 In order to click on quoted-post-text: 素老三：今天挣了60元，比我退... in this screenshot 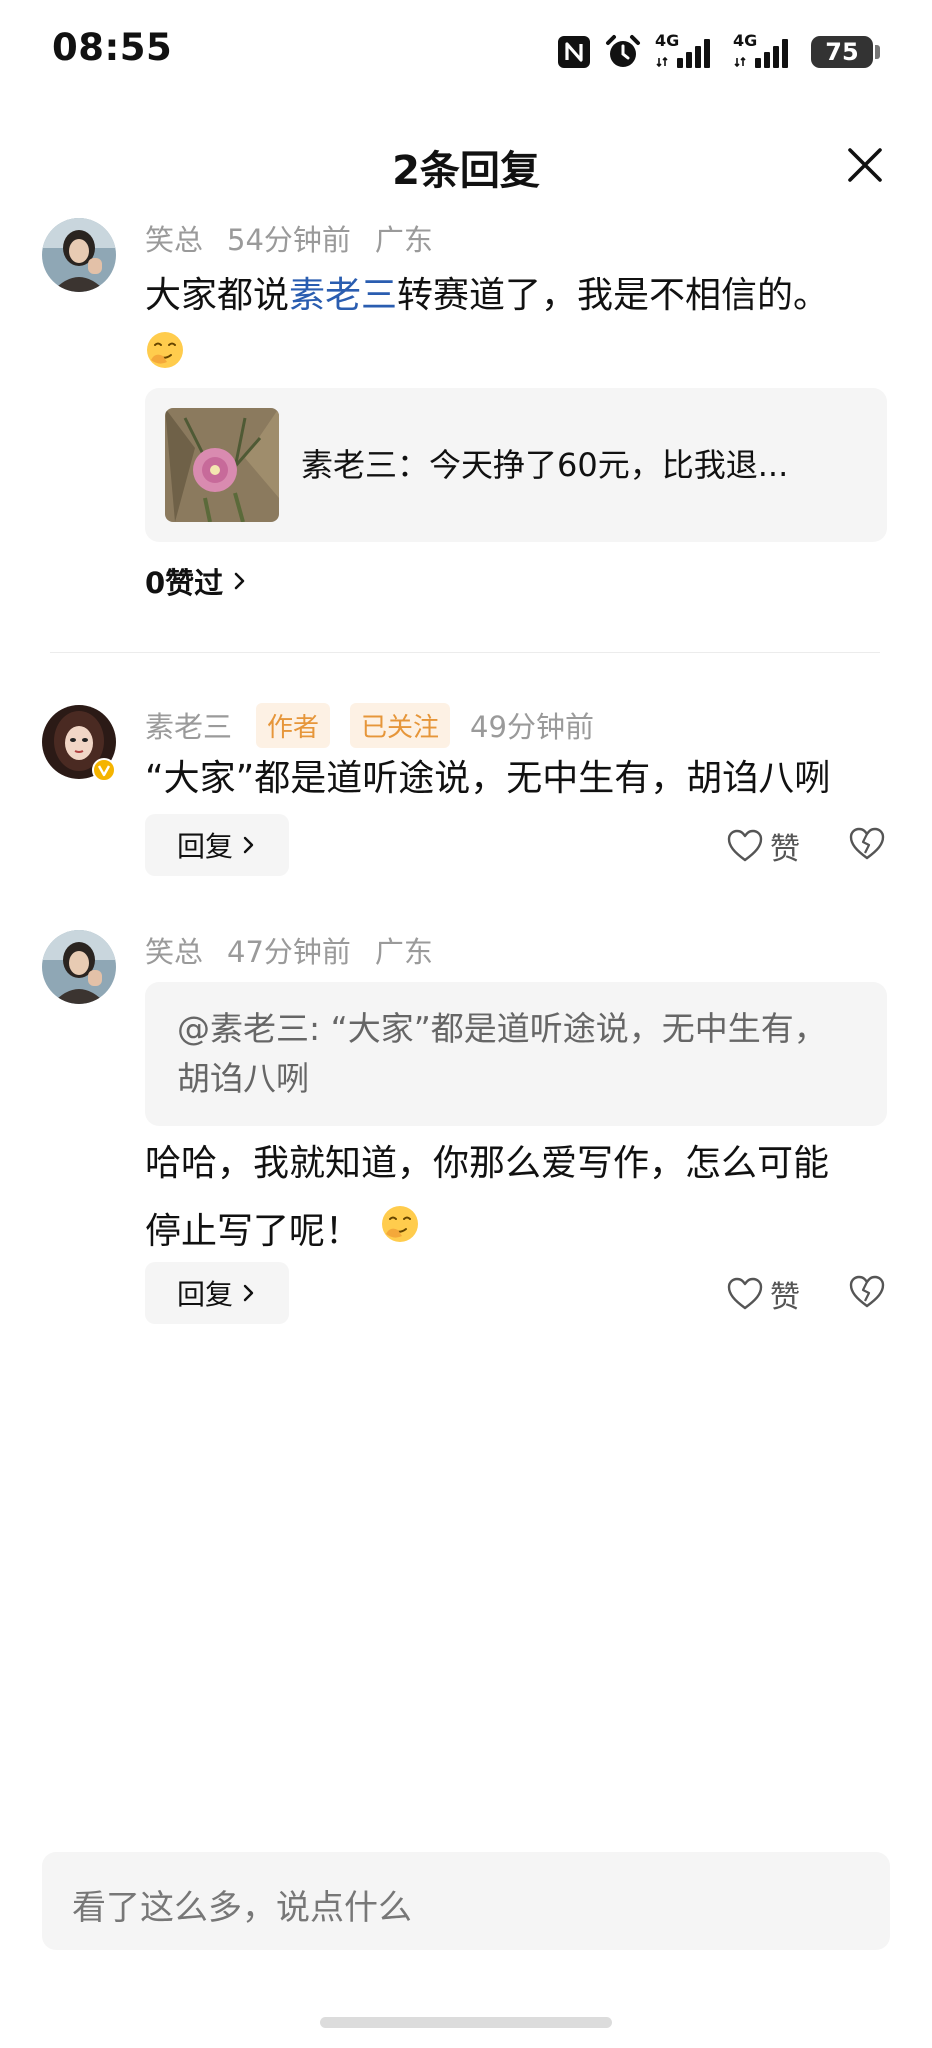, I will do `click(545, 465)`.